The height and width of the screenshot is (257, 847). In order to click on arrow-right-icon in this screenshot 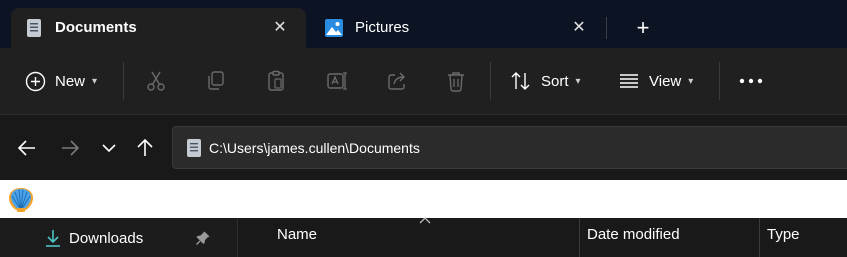, I will do `click(71, 148)`.